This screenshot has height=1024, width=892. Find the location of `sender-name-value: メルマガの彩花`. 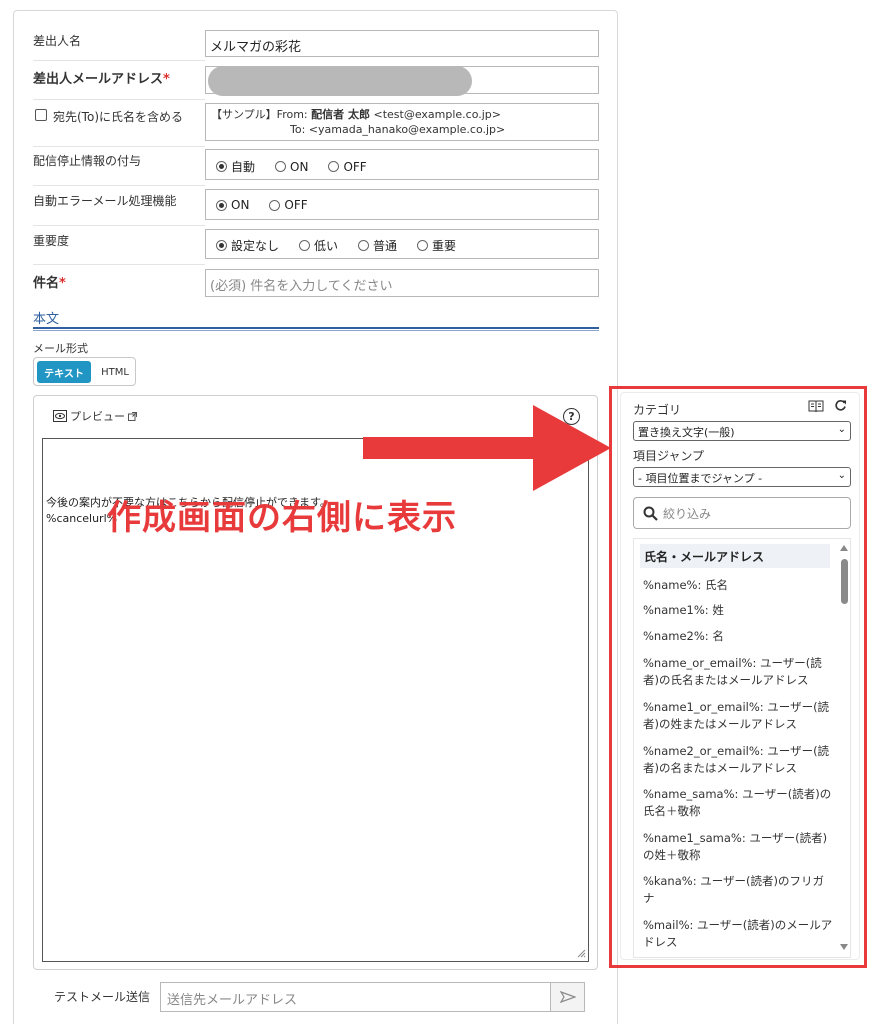

sender-name-value: メルマガの彩花 is located at coordinates (256, 47).